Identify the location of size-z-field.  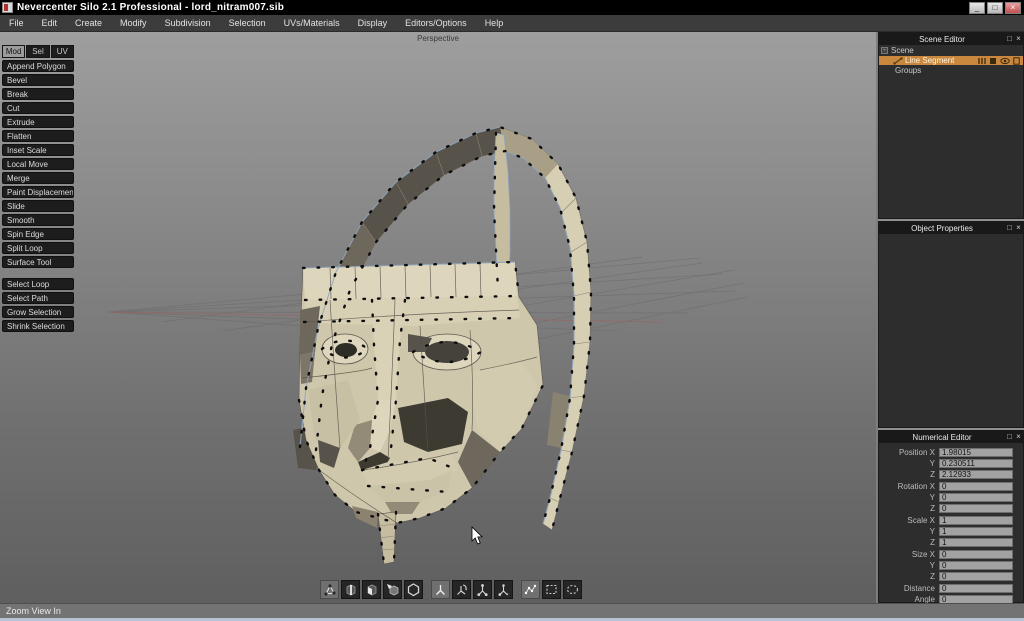
(976, 576).